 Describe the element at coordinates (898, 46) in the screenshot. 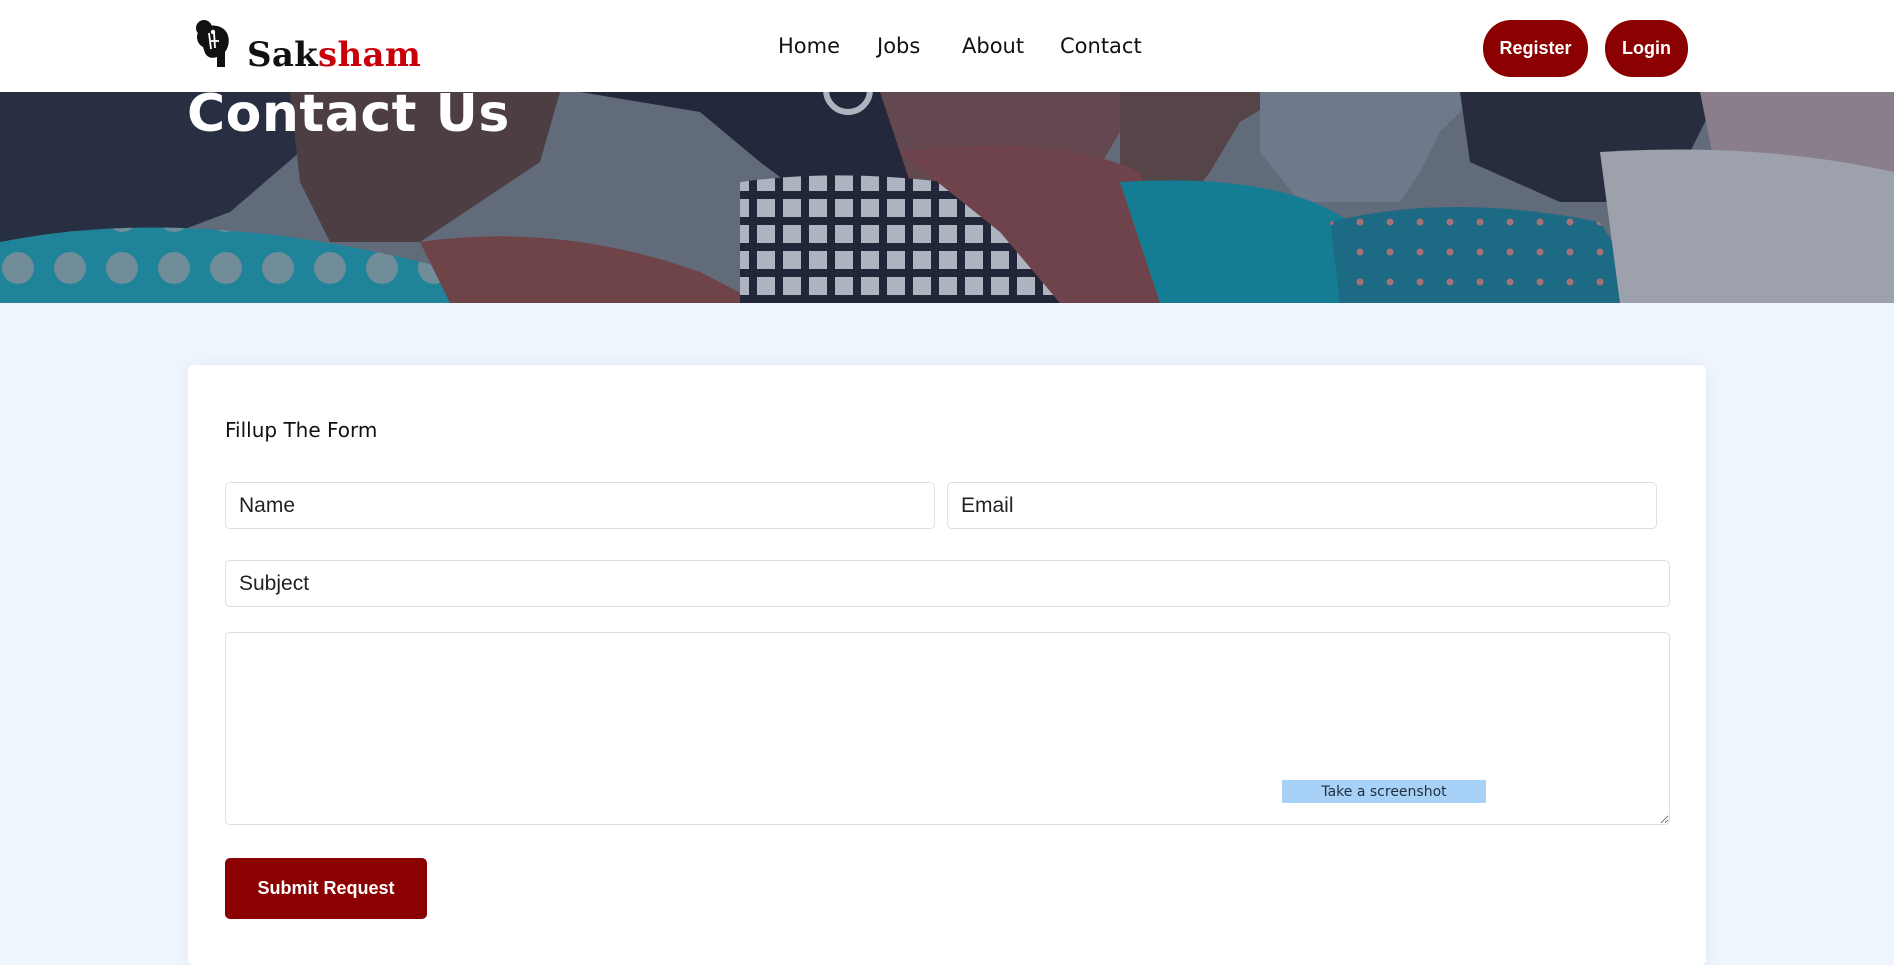

I see `nav-link-jobs: Jobs` at that location.